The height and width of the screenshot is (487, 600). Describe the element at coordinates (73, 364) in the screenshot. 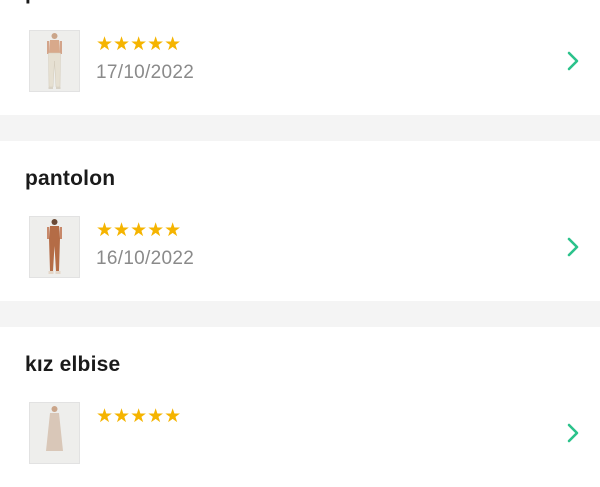

I see `product-title: kız elbise` at that location.